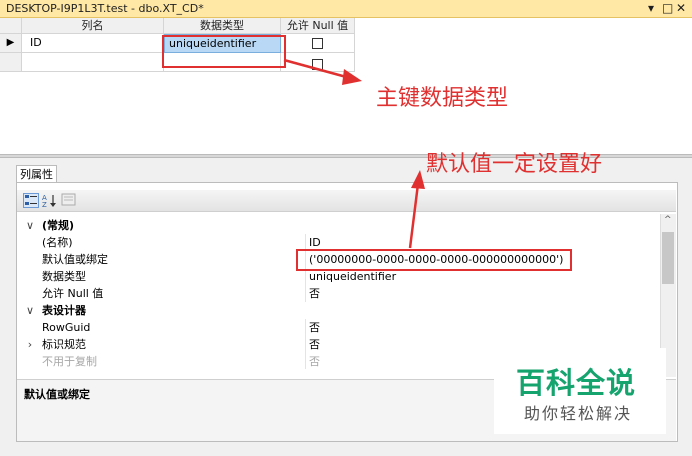 The height and width of the screenshot is (456, 692). What do you see at coordinates (340, 225) in the screenshot?
I see `category-general: ∨ (常规)` at bounding box center [340, 225].